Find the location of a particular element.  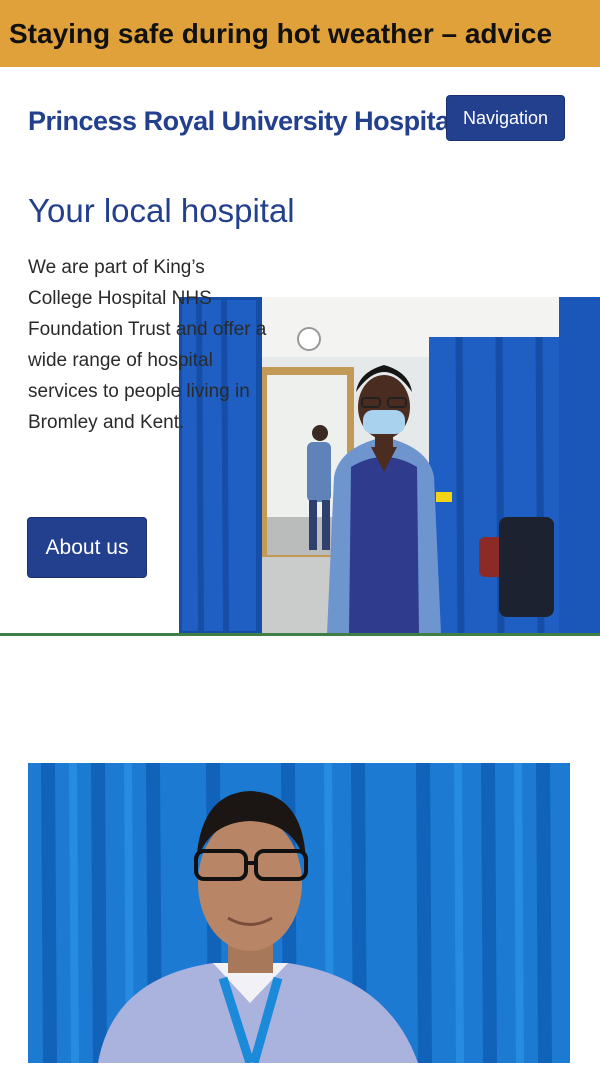

page-heading: Your local hospital is located at coordinates (161, 210).